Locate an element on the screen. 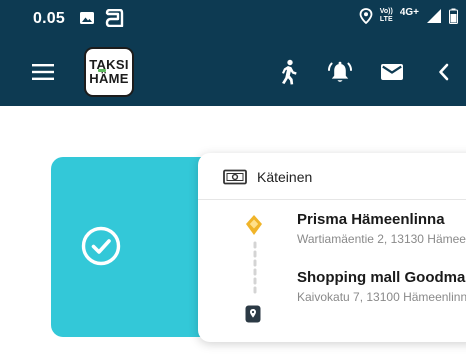 The height and width of the screenshot is (356, 466). status-notification-icons is located at coordinates (101, 18).